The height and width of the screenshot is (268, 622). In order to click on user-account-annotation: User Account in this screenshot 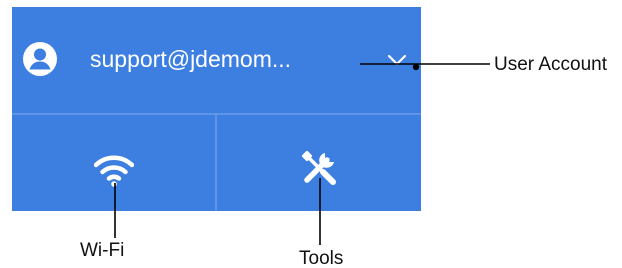, I will do `click(550, 64)`.